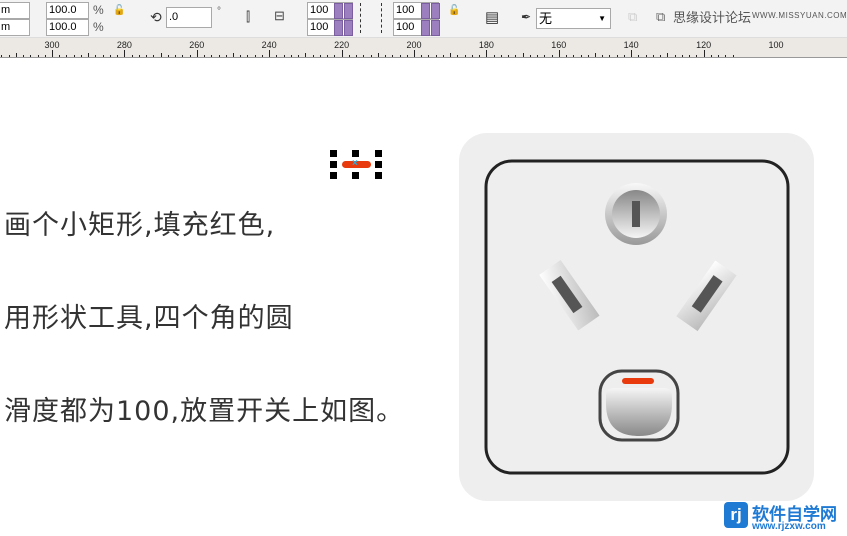 This screenshot has width=847, height=536. I want to click on footer-logo: rj 软件自学网 www.rjzxw.com, so click(784, 518).